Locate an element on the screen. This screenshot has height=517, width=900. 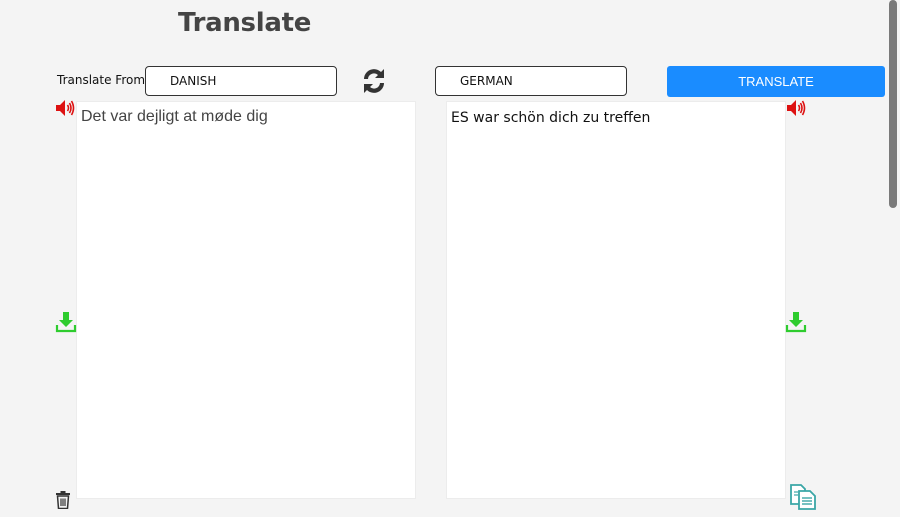
source-speak-button is located at coordinates (65, 108).